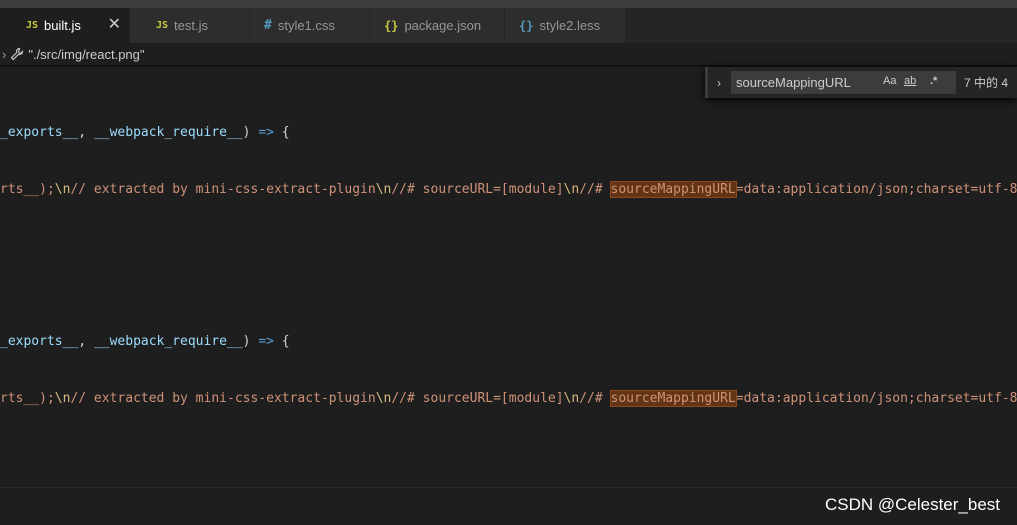  I want to click on find-input: sourceMappingURL Aa ab .*, so click(843, 82).